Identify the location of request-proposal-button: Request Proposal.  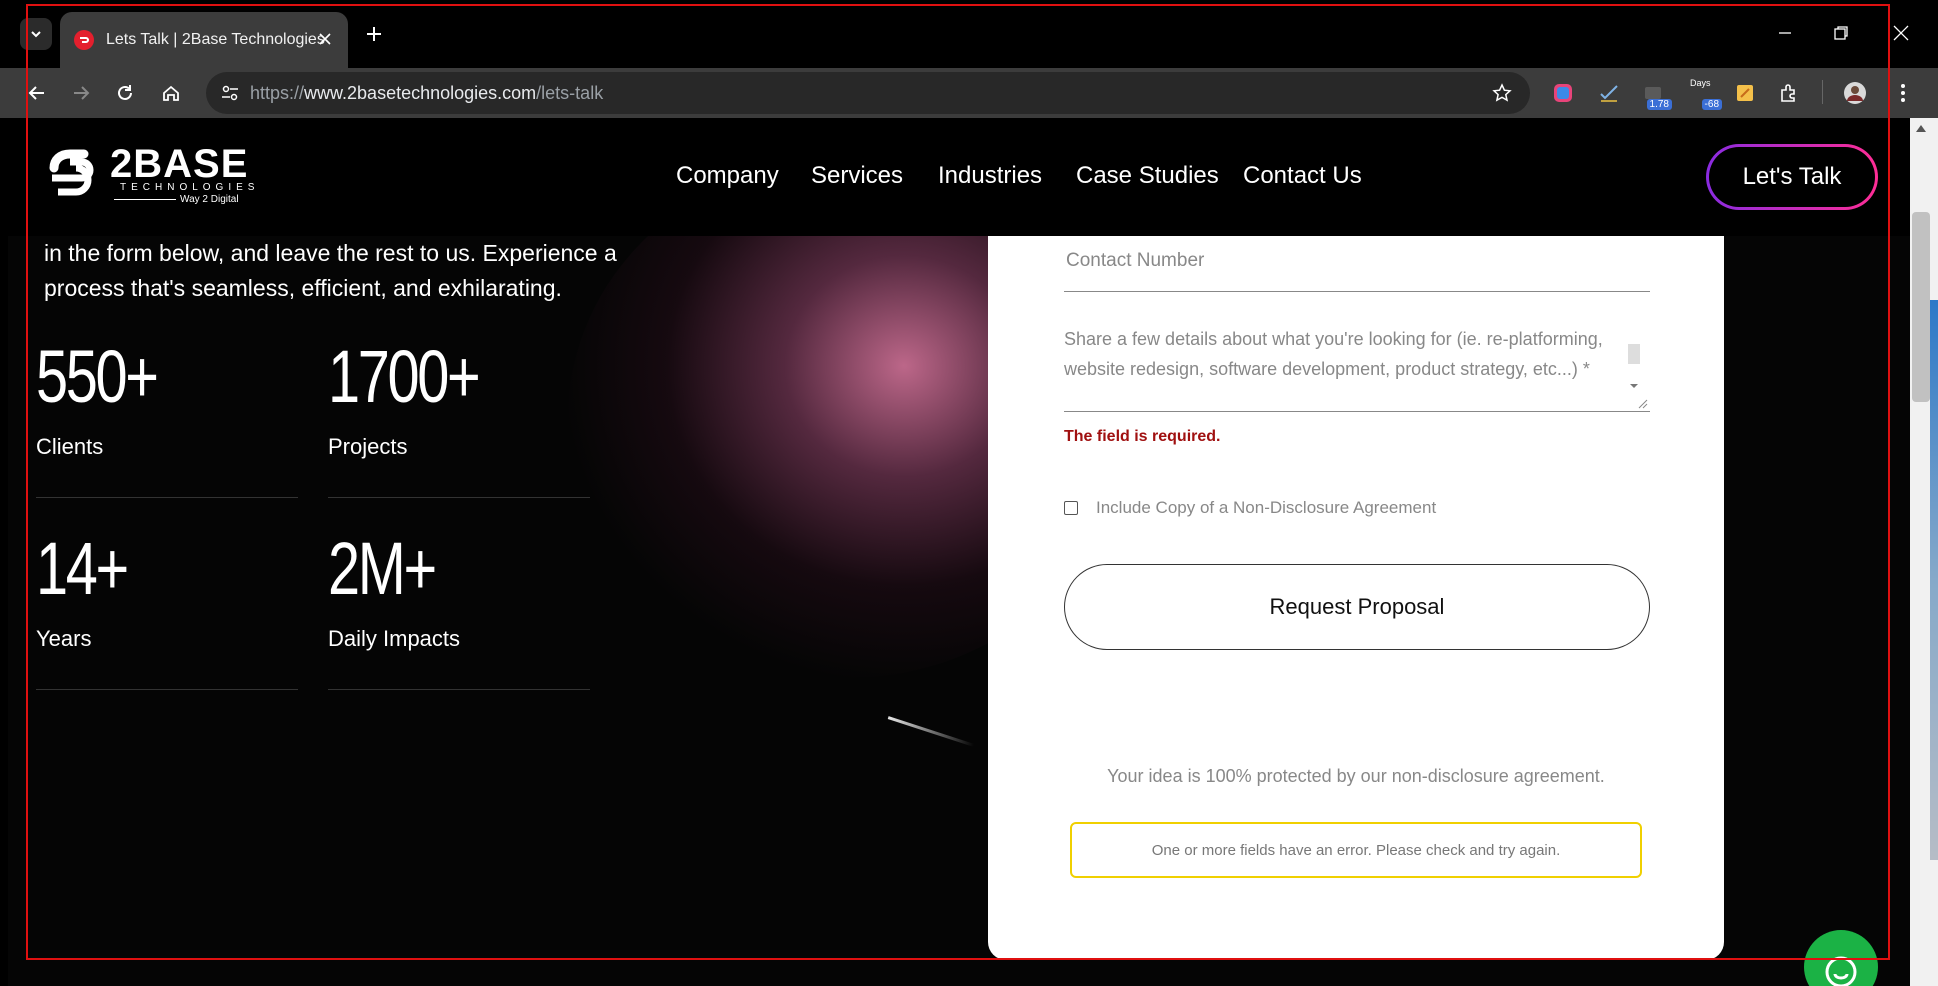
(1357, 607).